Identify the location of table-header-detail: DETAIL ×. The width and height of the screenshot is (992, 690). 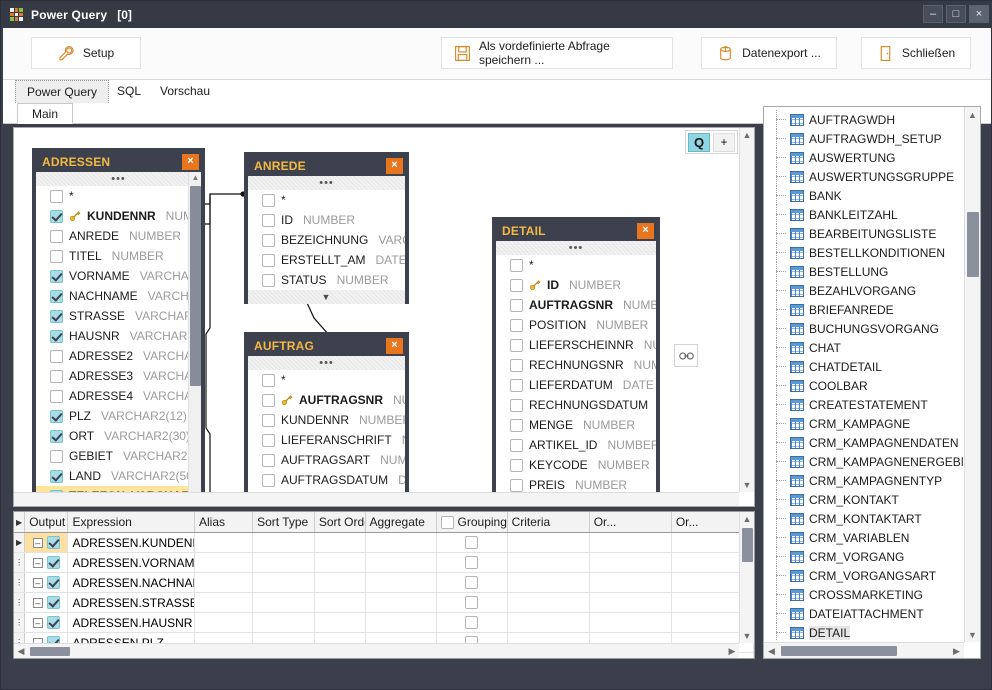
(576, 231).